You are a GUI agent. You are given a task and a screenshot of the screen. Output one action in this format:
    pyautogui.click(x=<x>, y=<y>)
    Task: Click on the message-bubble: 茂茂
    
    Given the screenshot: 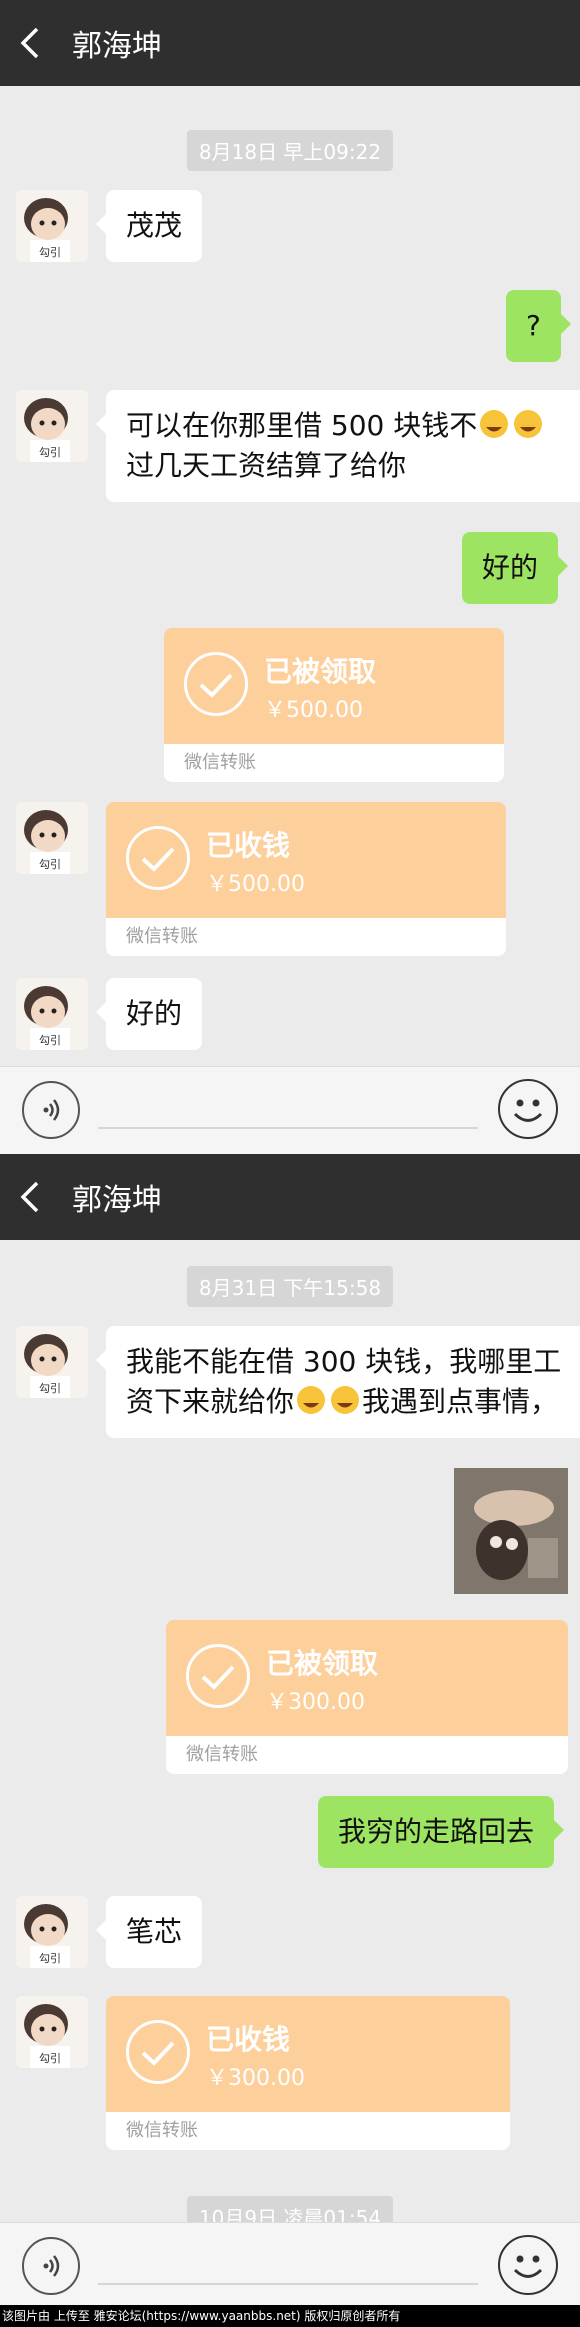 What is the action you would take?
    pyautogui.click(x=149, y=226)
    